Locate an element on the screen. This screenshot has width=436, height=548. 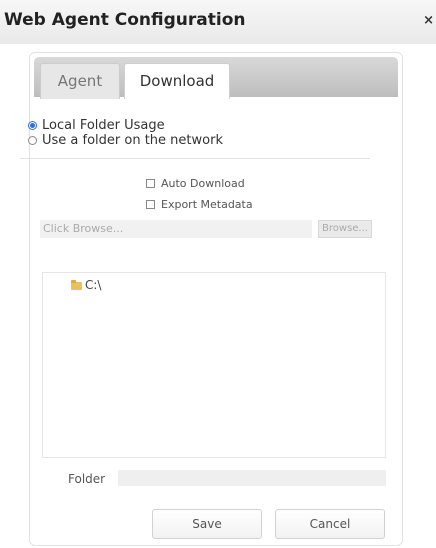
folder-icon is located at coordinates (76, 285).